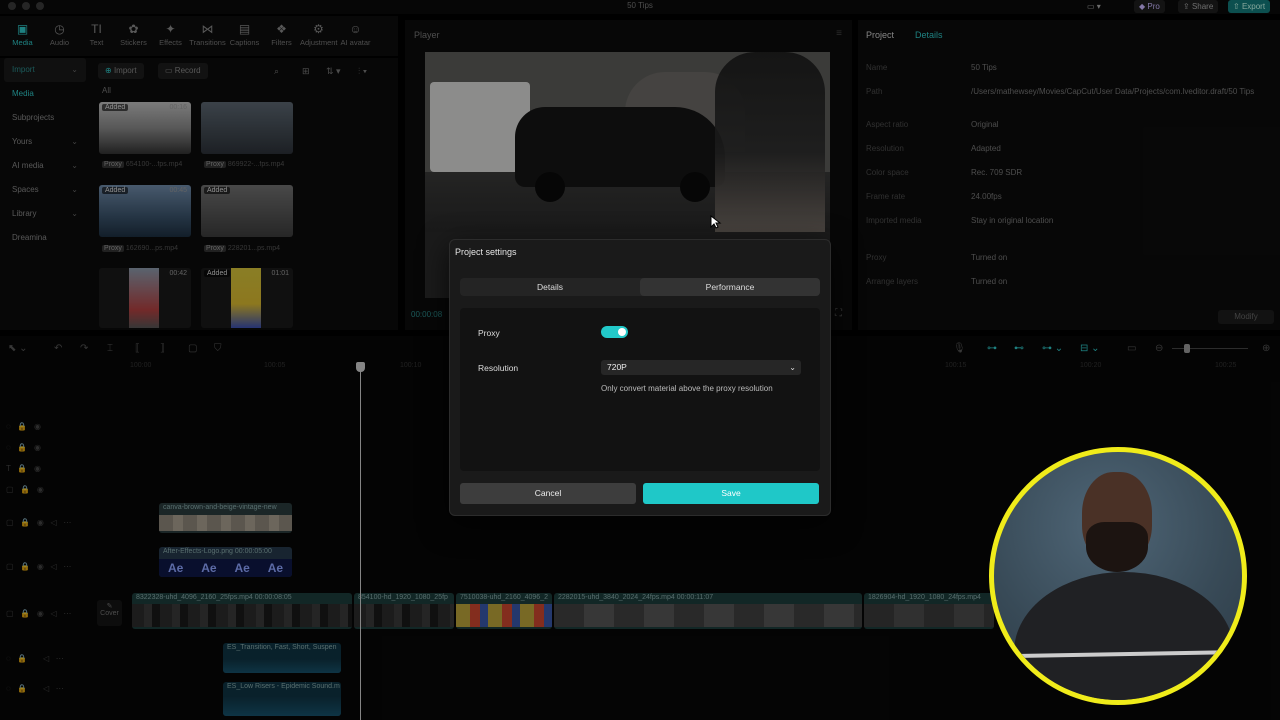 The height and width of the screenshot is (720, 1280). I want to click on chevron-down-icon: ⌄, so click(792, 367).